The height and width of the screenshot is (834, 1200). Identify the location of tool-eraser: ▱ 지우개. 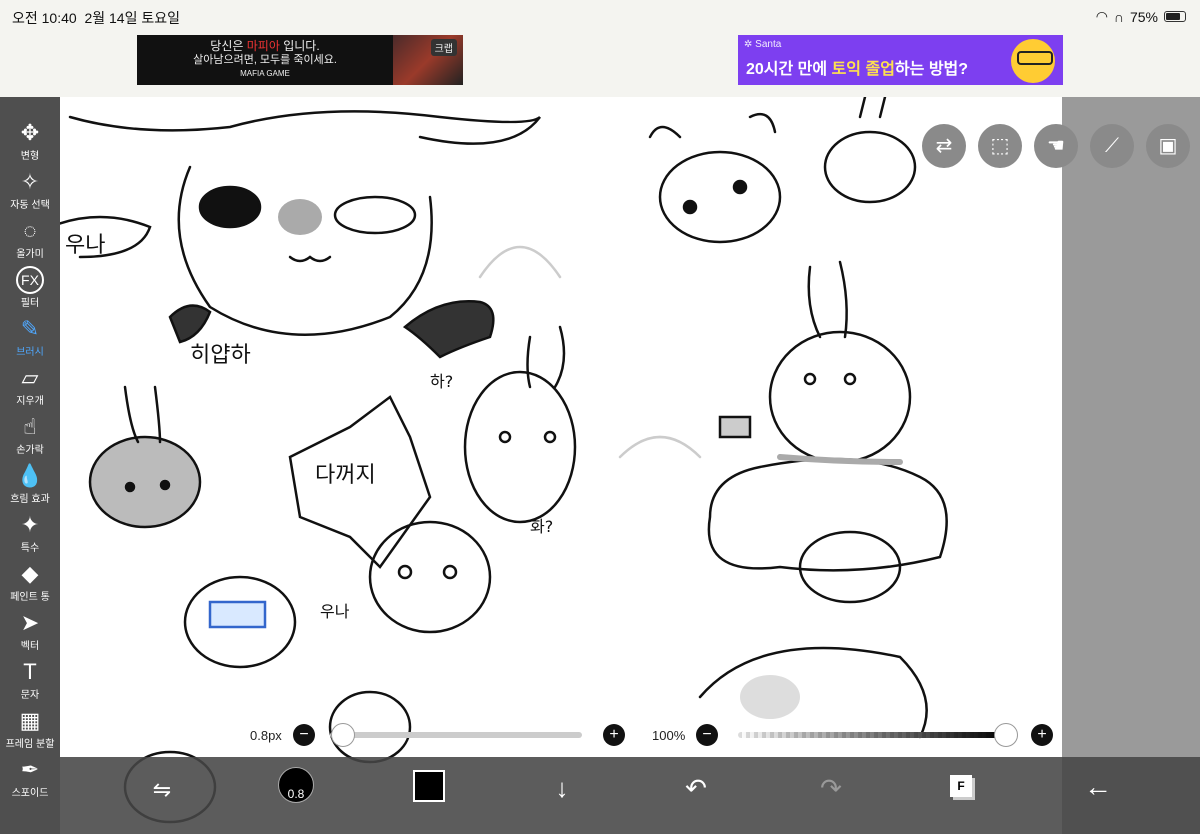
(30, 385).